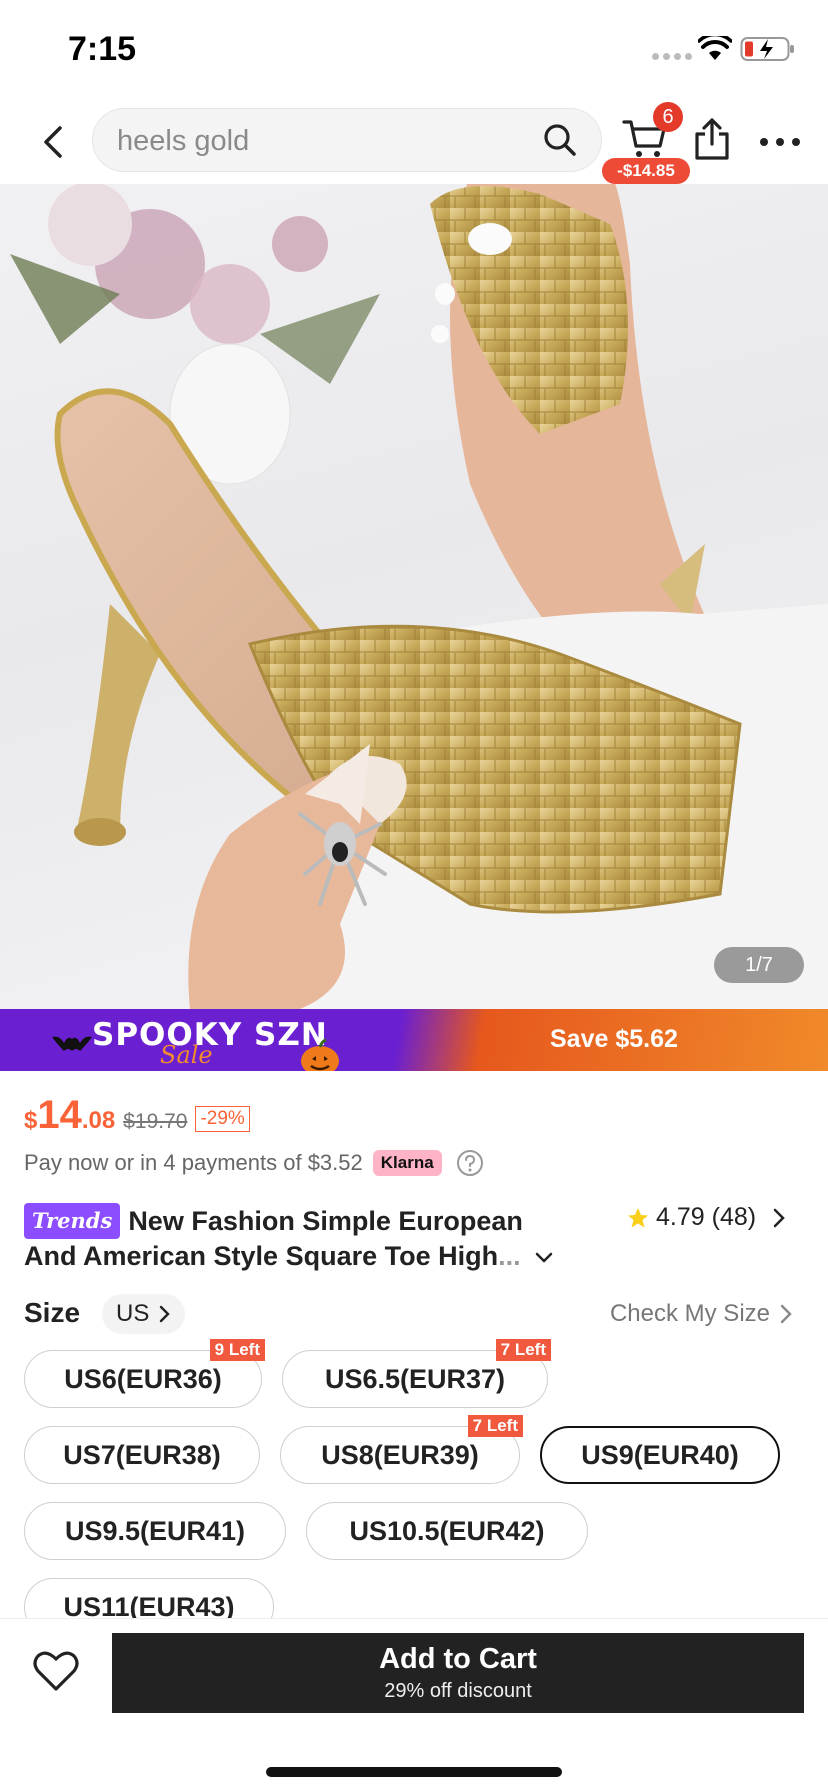  What do you see at coordinates (458, 1691) in the screenshot?
I see `add-to-cart-subtext: 29% off discount` at bounding box center [458, 1691].